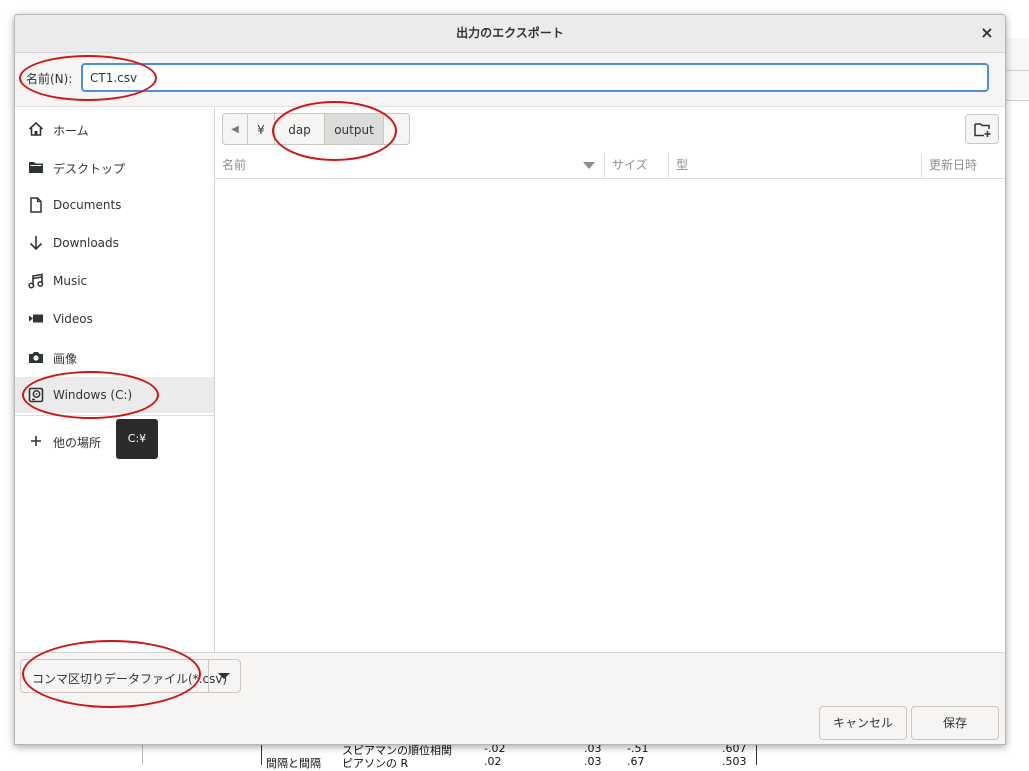 Image resolution: width=1029 pixels, height=771 pixels. Describe the element at coordinates (87, 205) in the screenshot. I see `sidebar-item-label: Documents` at that location.